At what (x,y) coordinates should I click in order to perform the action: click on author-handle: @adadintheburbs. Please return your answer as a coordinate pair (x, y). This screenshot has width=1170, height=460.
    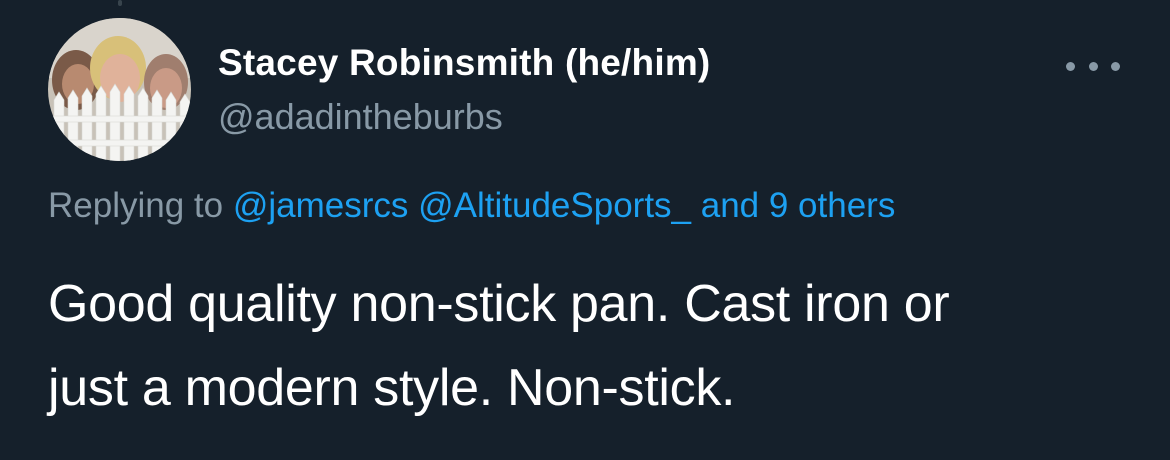
    Looking at the image, I should click on (360, 117).